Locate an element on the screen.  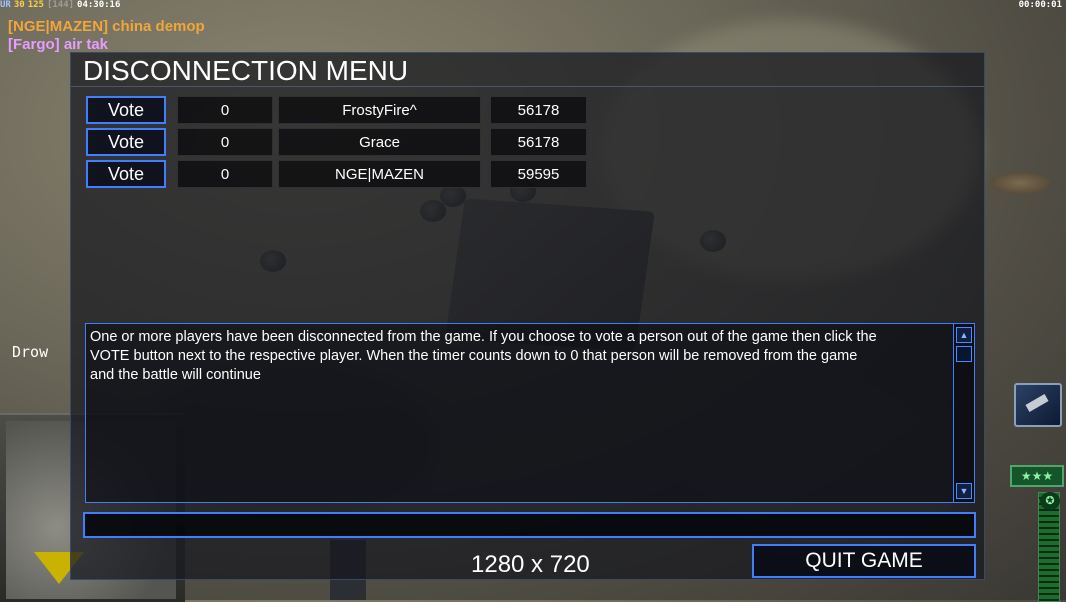
scroll-down-icon: ▼ is located at coordinates (964, 491).